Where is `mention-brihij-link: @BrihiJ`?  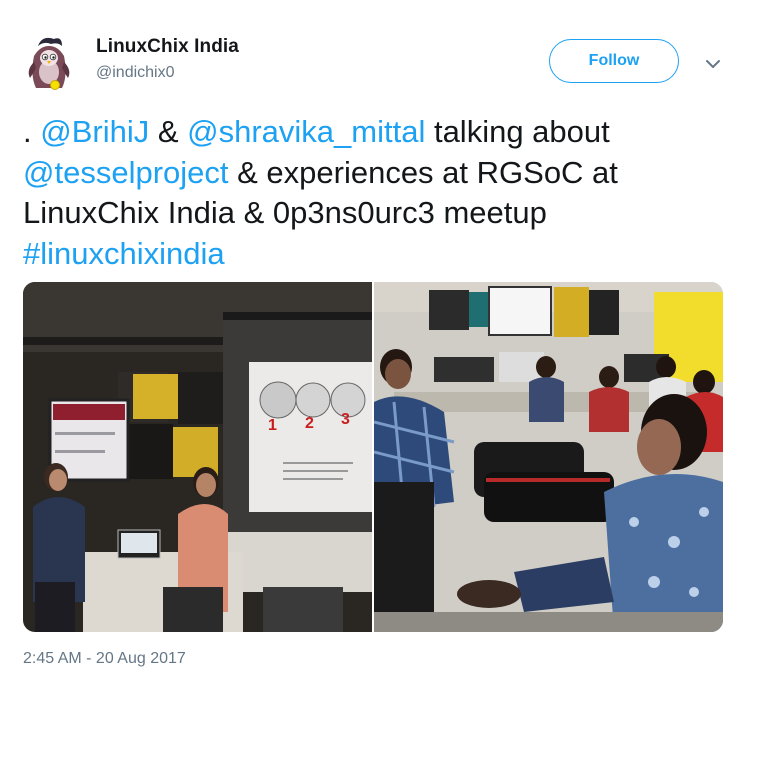
mention-brihij-link: @BrihiJ is located at coordinates (94, 131).